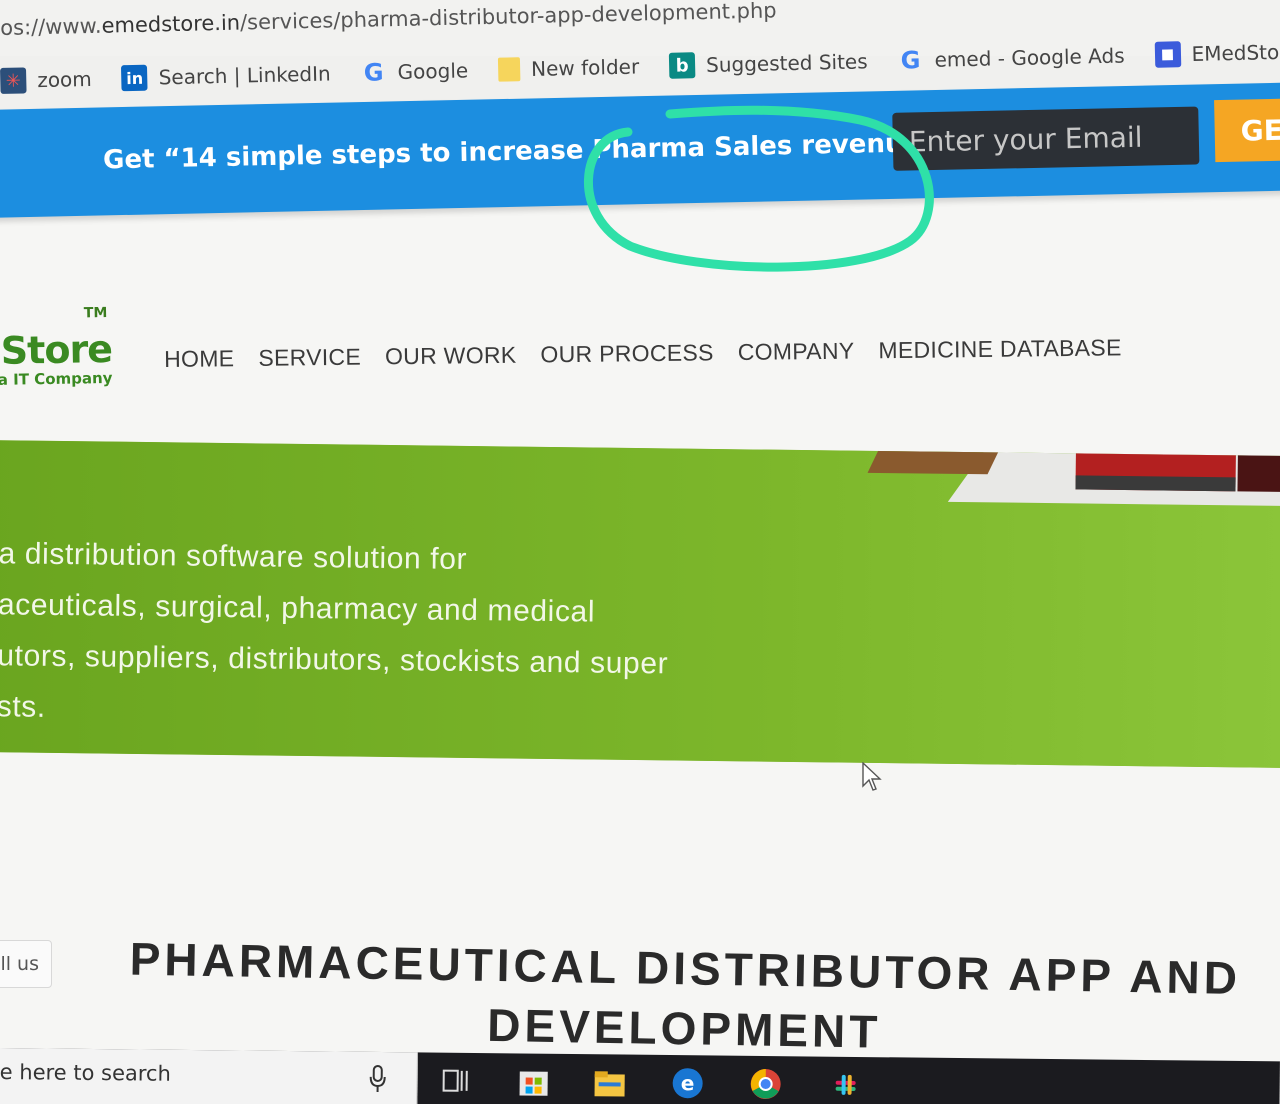 This screenshot has width=1280, height=1104. I want to click on edge-icon: e, so click(687, 1083).